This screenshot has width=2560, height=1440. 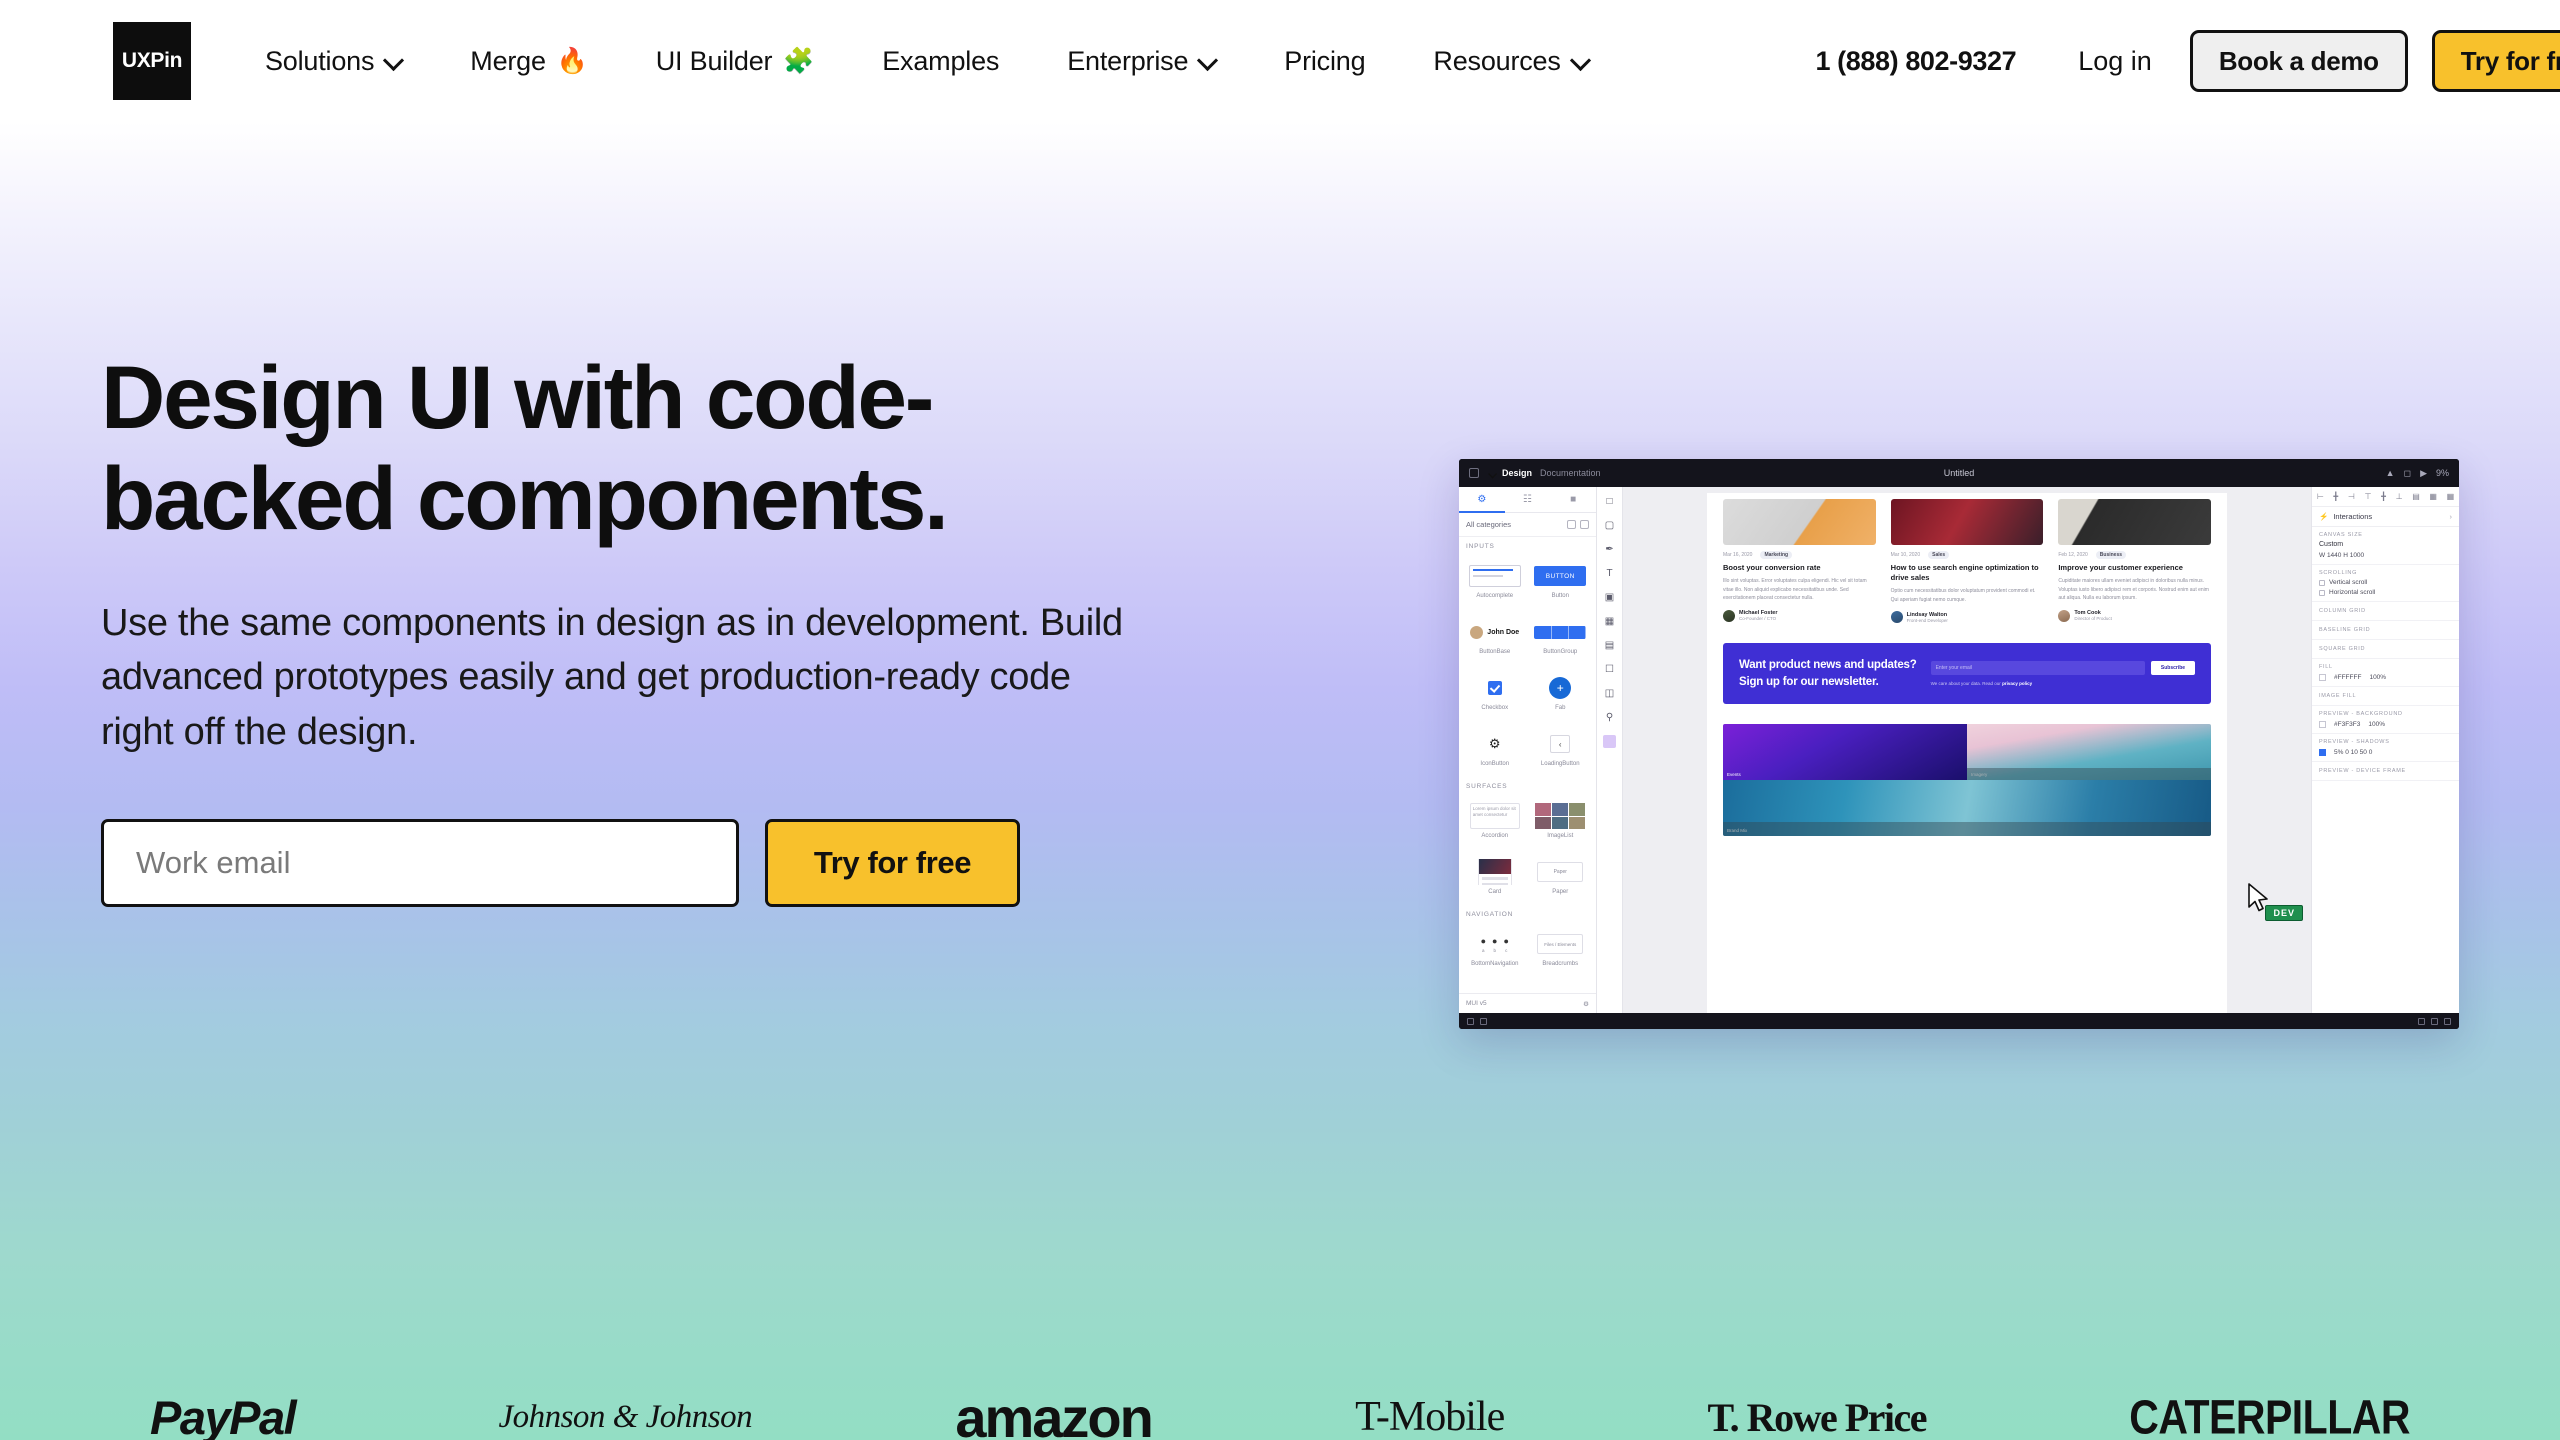 What do you see at coordinates (940, 61) in the screenshot?
I see `nav-item-examples: Examples` at bounding box center [940, 61].